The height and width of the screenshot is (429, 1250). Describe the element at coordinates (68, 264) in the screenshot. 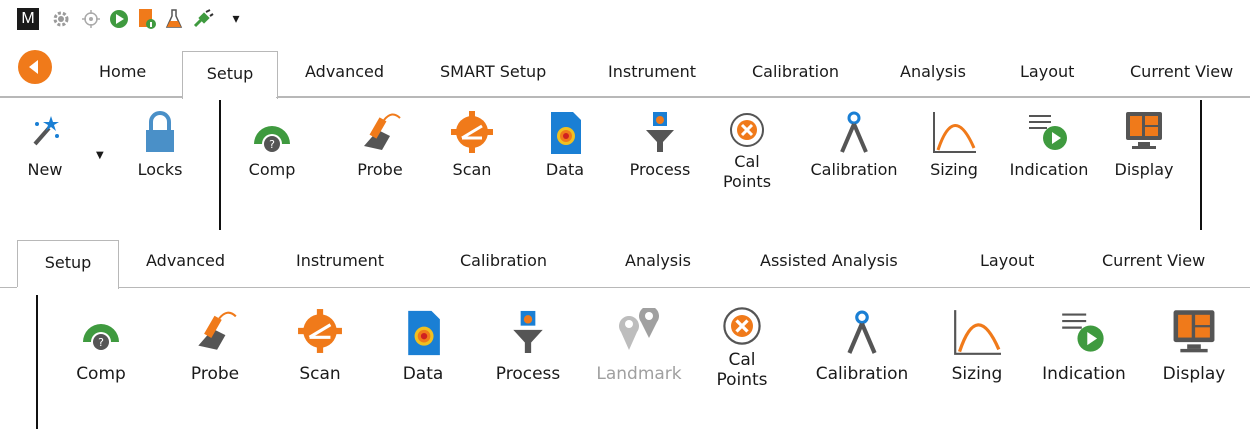

I see `ribbon2-tab-setup: Setup` at that location.